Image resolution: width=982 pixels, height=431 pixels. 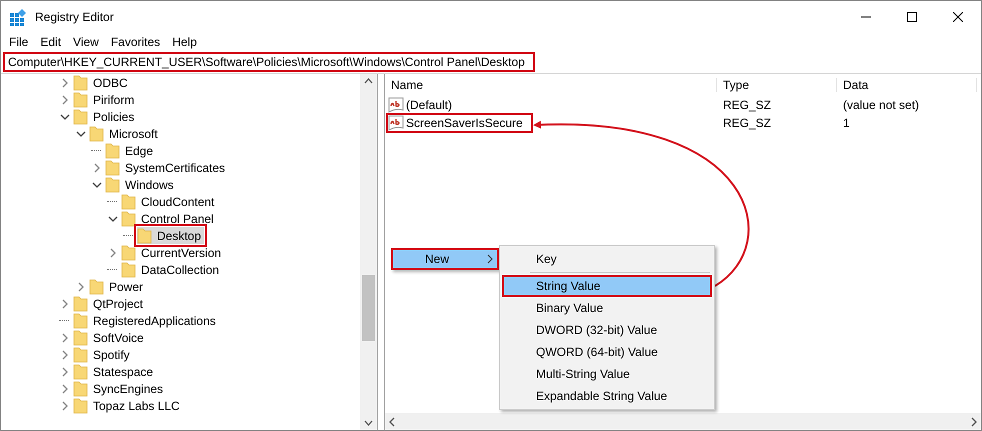 What do you see at coordinates (169, 218) in the screenshot?
I see `tree-item: Control Panel` at bounding box center [169, 218].